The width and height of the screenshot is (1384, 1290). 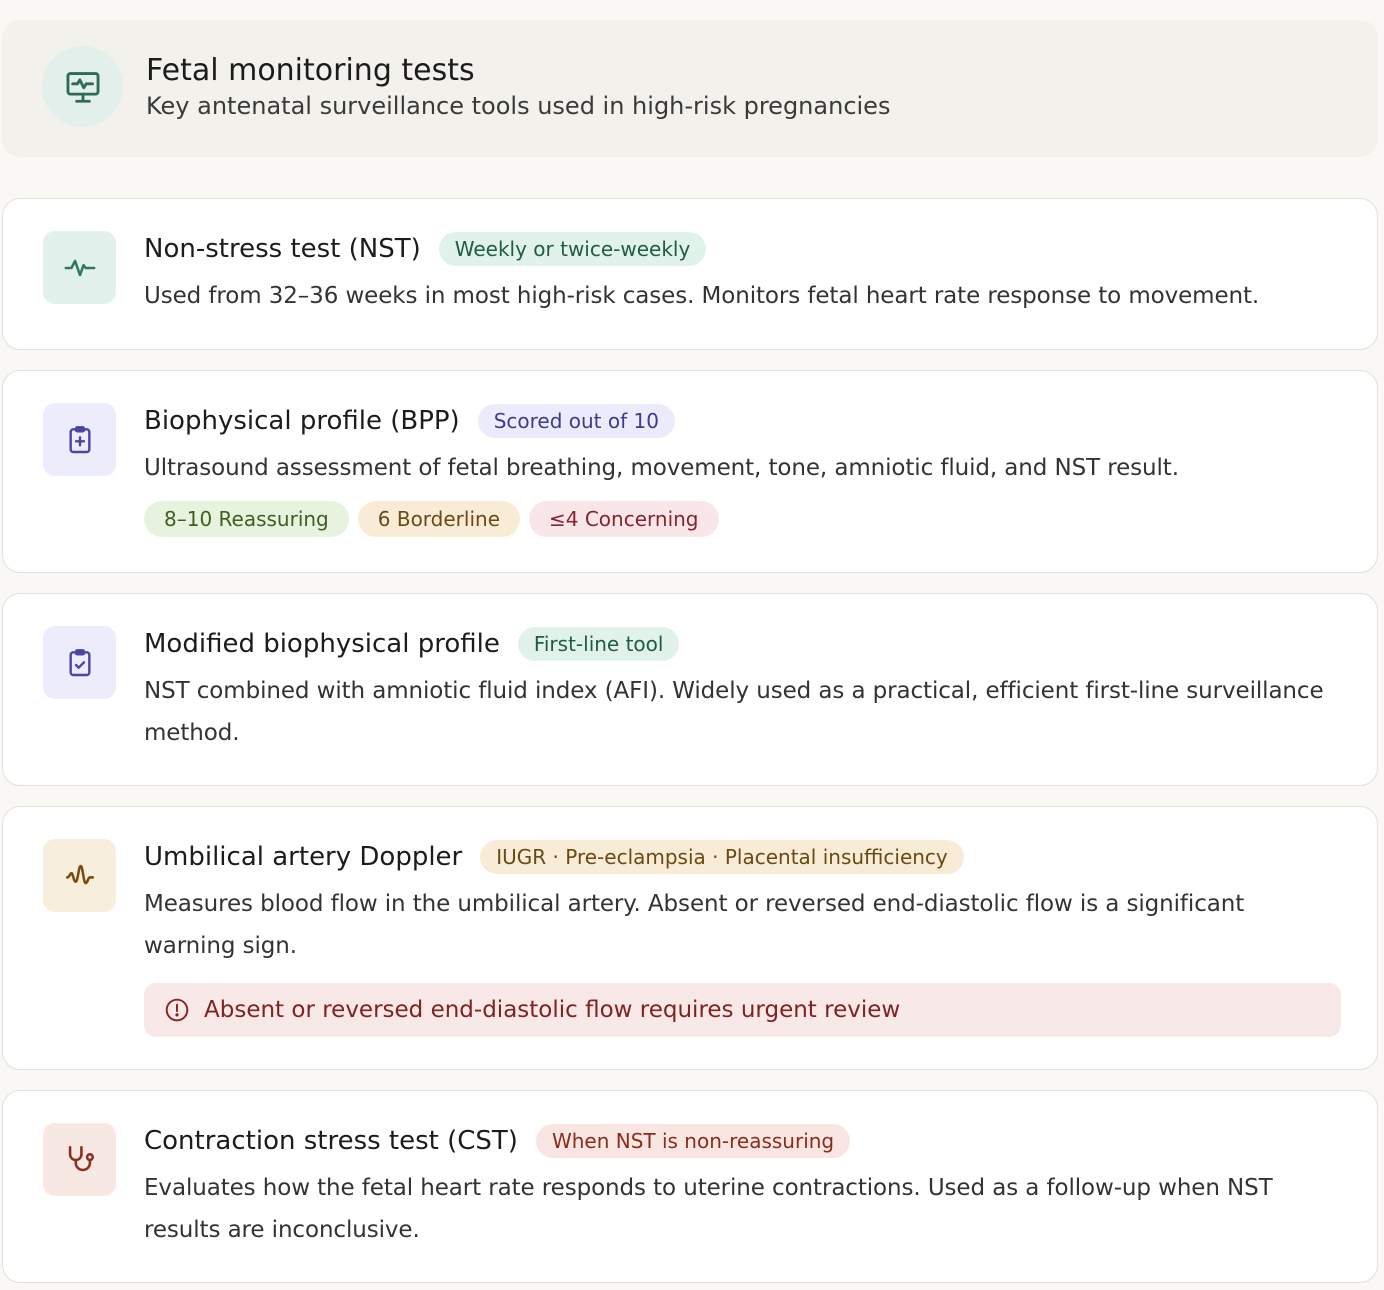 What do you see at coordinates (322, 644) in the screenshot?
I see `test-title: Modified biophysical profile` at bounding box center [322, 644].